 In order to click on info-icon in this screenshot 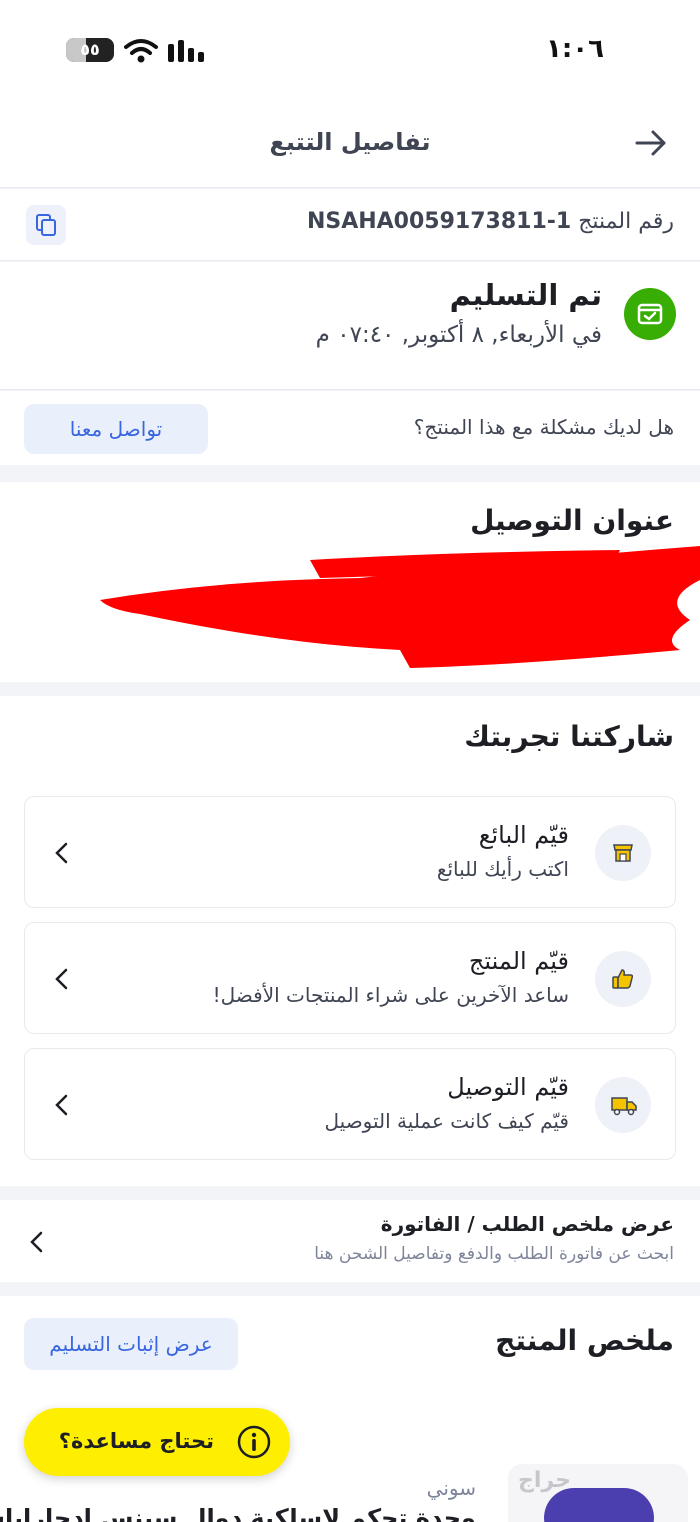, I will do `click(254, 1442)`.